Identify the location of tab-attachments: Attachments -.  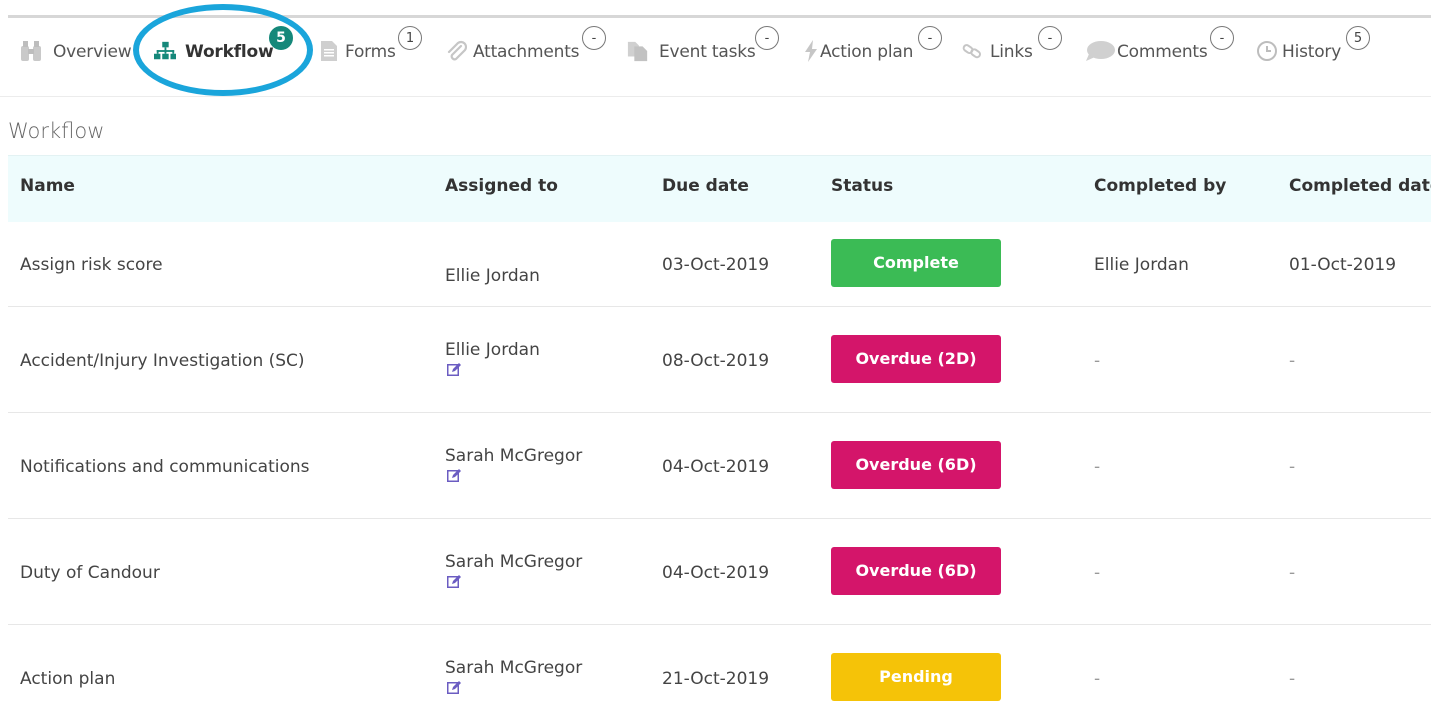
(527, 57).